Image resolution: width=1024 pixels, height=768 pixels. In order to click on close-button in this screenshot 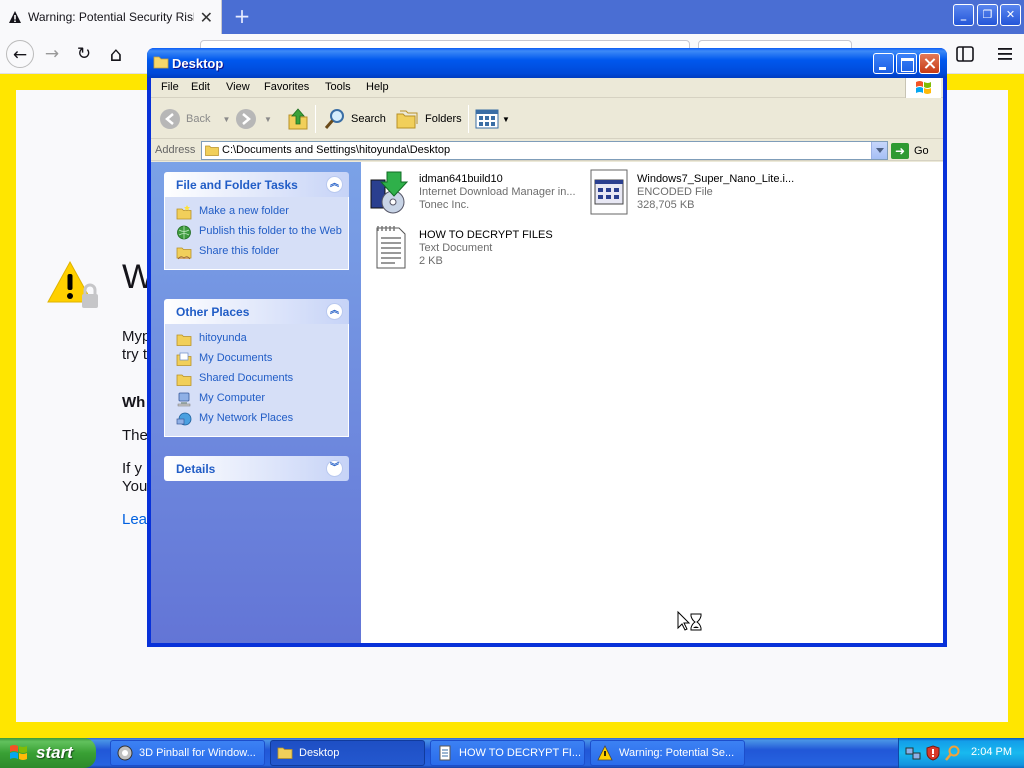, I will do `click(929, 63)`.